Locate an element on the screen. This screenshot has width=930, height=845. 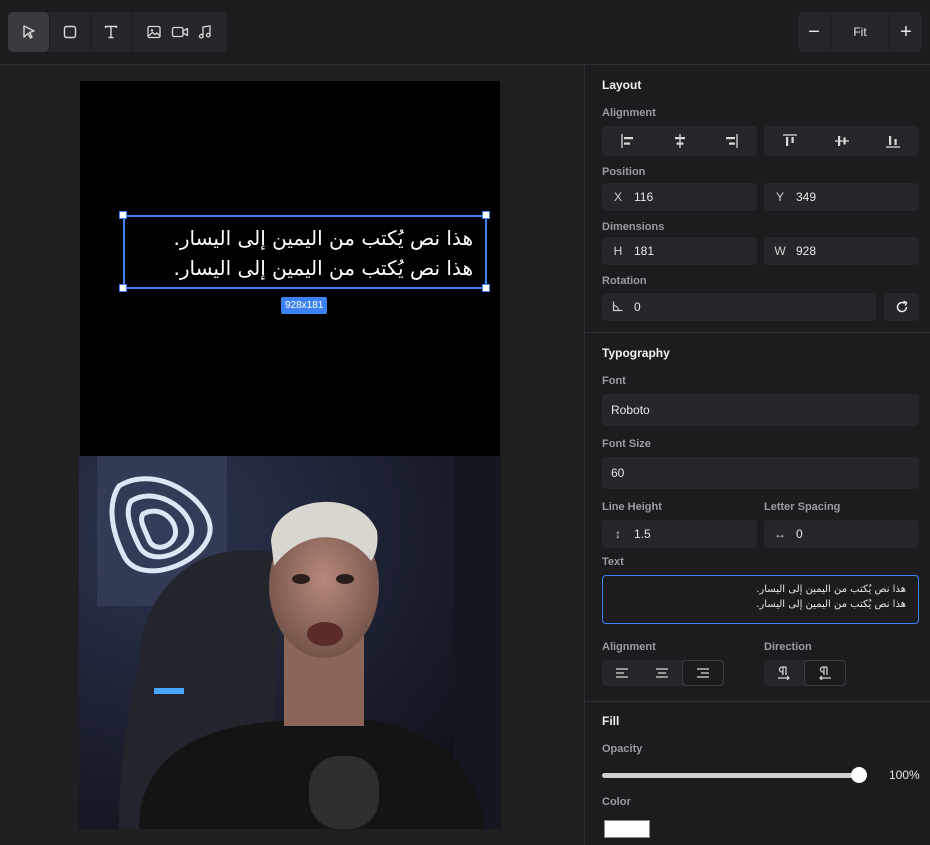
rotation-label: Rotation is located at coordinates (624, 281).